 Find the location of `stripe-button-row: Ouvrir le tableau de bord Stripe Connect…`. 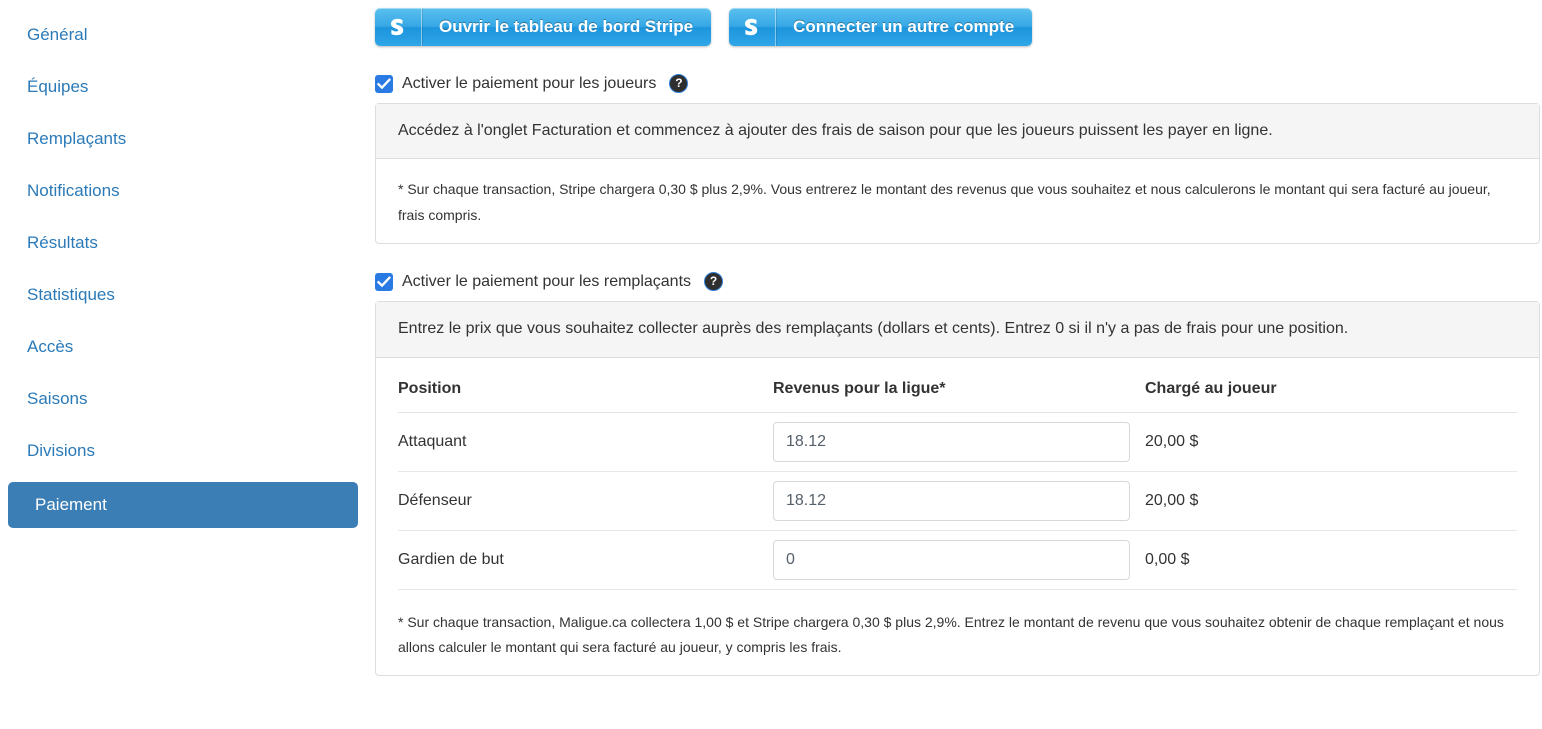

stripe-button-row: Ouvrir le tableau de bord Stripe Connect… is located at coordinates (957, 23).